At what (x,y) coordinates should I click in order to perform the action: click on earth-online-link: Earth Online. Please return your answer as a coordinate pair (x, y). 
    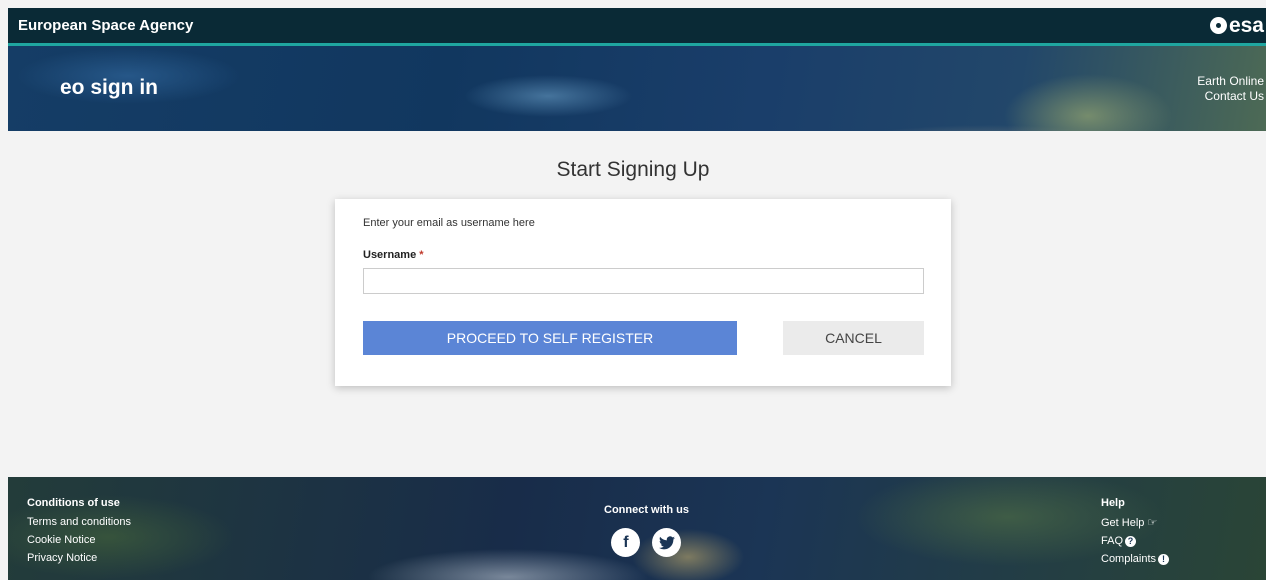
    Looking at the image, I should click on (1230, 81).